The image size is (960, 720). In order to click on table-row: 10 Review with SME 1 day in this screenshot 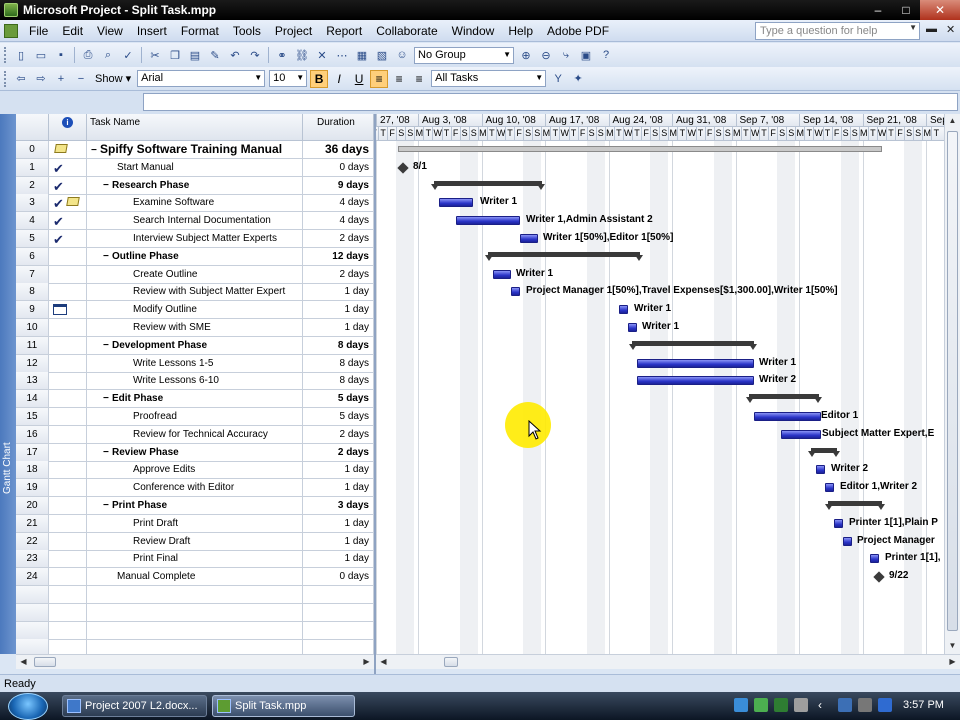, I will do `click(195, 328)`.